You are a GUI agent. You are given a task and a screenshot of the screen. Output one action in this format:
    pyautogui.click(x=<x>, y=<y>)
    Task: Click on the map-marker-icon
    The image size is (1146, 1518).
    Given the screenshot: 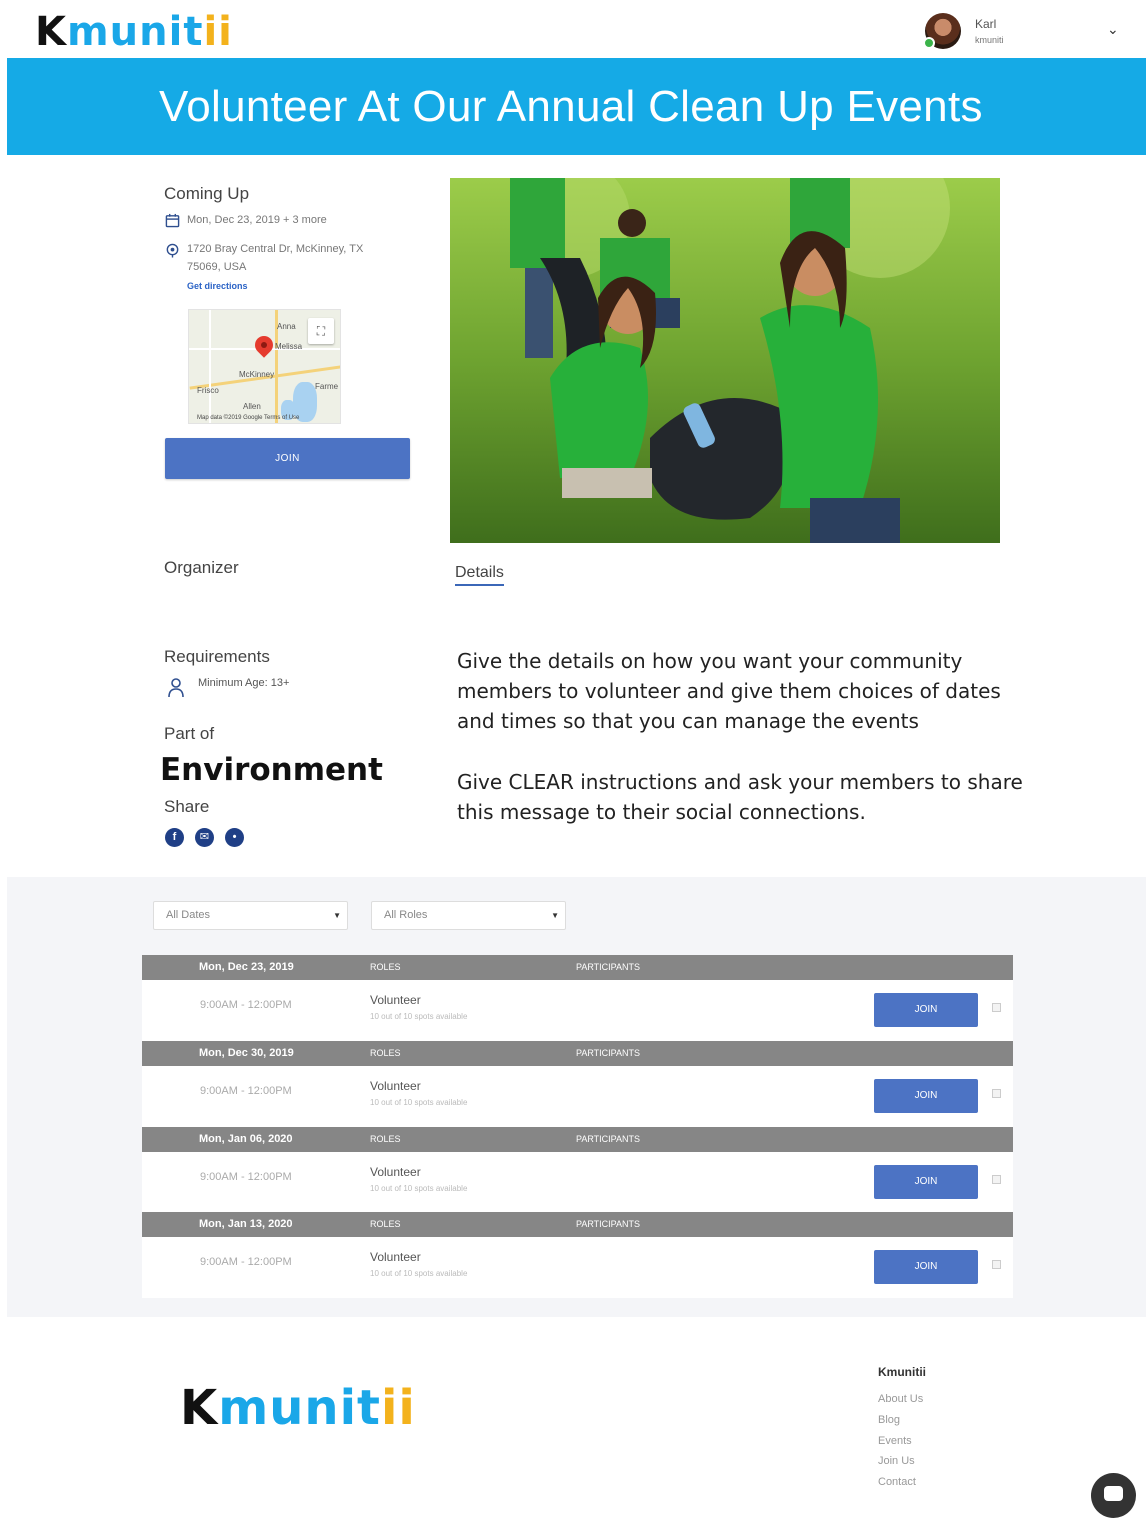 What is the action you would take?
    pyautogui.click(x=264, y=345)
    